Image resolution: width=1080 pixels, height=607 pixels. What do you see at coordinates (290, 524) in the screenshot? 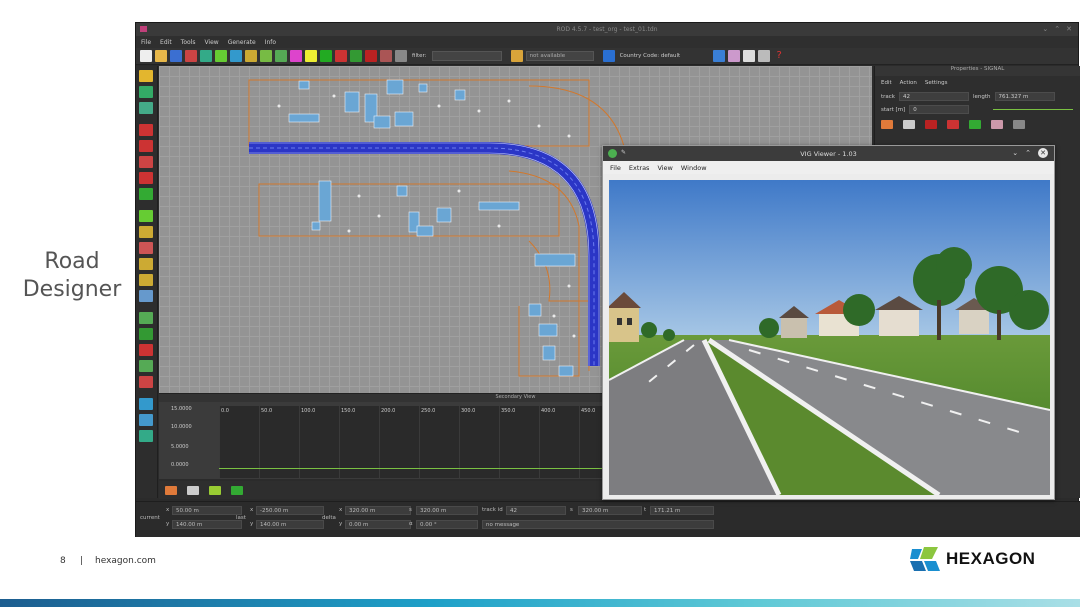
I see `last-y-field: 140.00 m` at bounding box center [290, 524].